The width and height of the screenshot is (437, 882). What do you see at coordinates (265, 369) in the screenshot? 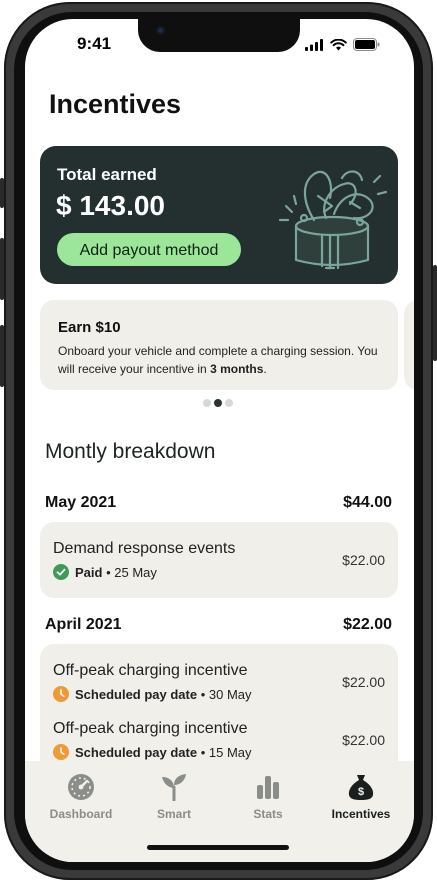
I see `promo-text-end: .` at bounding box center [265, 369].